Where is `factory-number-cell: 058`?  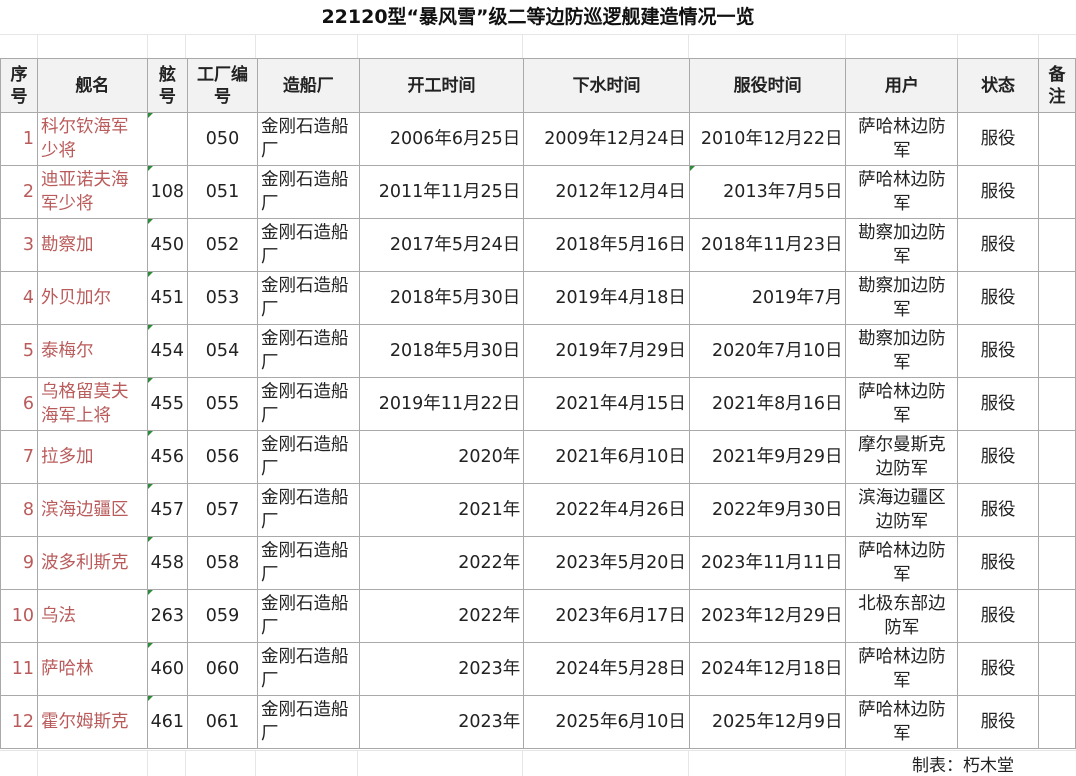 factory-number-cell: 058 is located at coordinates (222, 563).